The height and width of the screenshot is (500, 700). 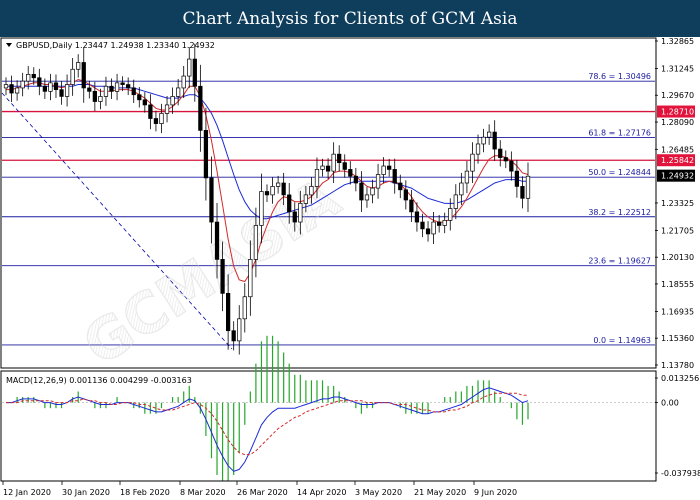 What do you see at coordinates (677, 122) in the screenshot?
I see `y-tick-label: 1.28090` at bounding box center [677, 122].